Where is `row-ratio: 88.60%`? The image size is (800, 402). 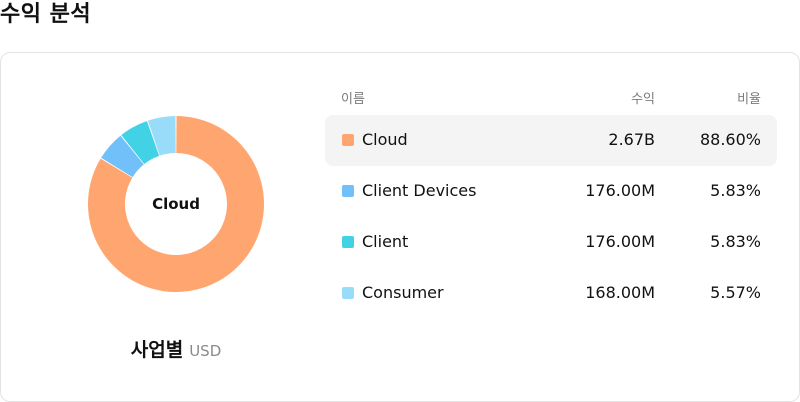 row-ratio: 88.60% is located at coordinates (730, 139).